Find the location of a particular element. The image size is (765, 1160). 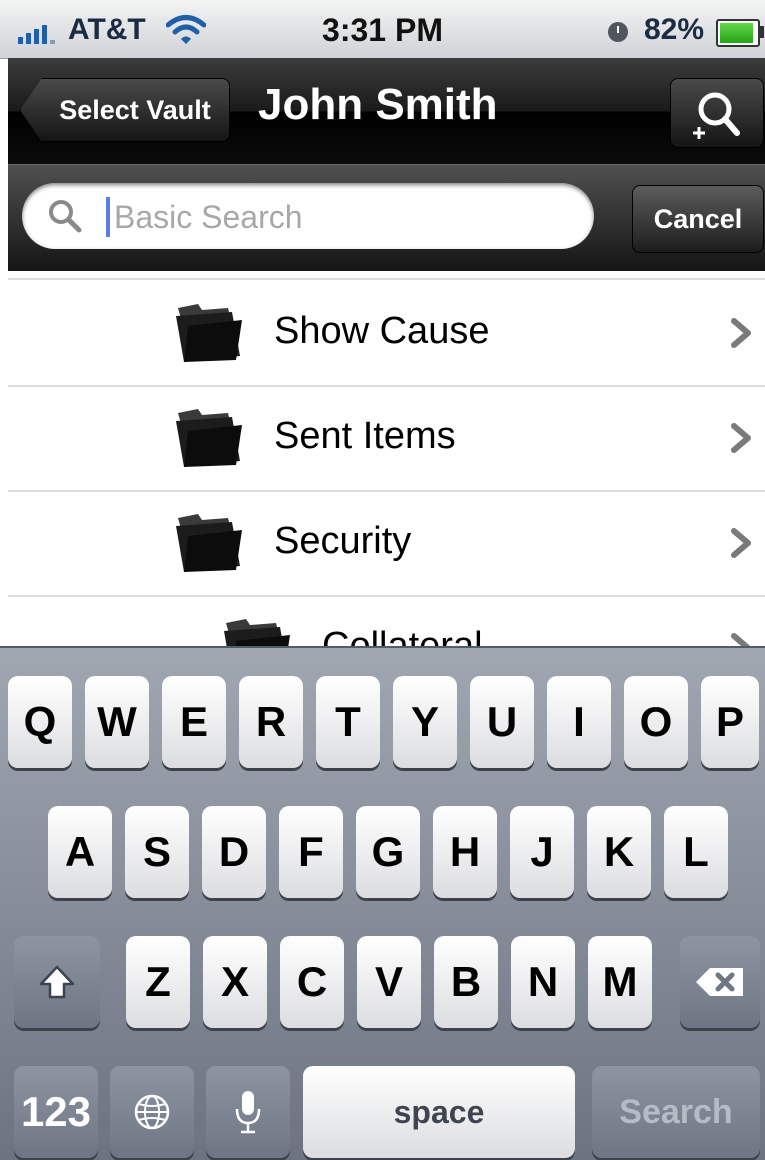

backspace-icon is located at coordinates (719, 982).